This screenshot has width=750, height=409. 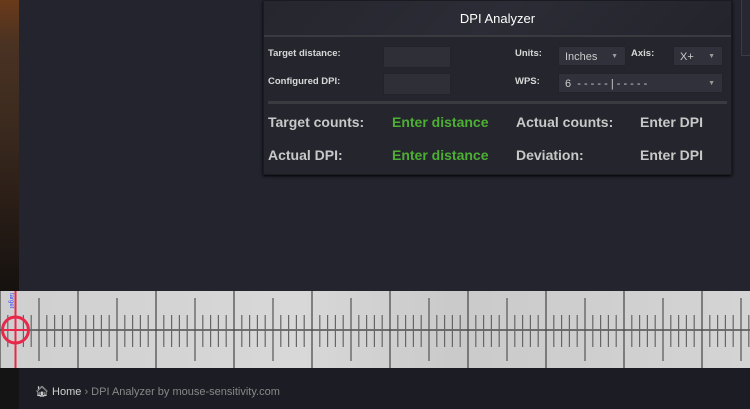 I want to click on actual-dpi-label: Actual DPI:, so click(x=305, y=155).